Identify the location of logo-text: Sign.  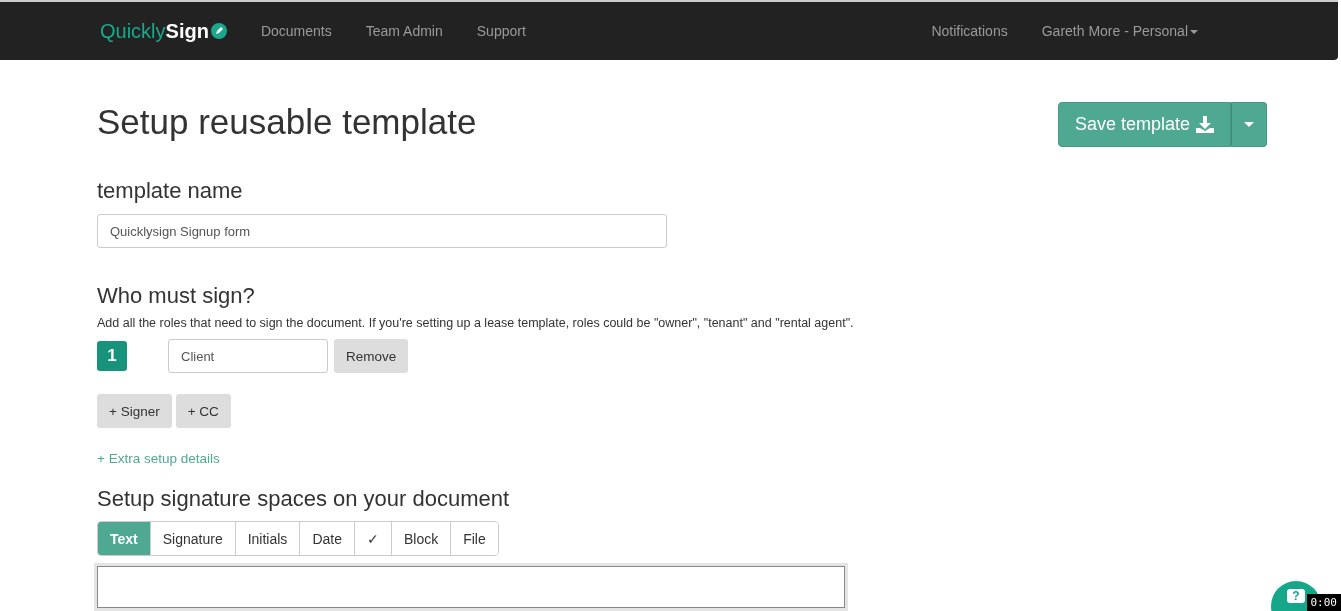
(187, 31).